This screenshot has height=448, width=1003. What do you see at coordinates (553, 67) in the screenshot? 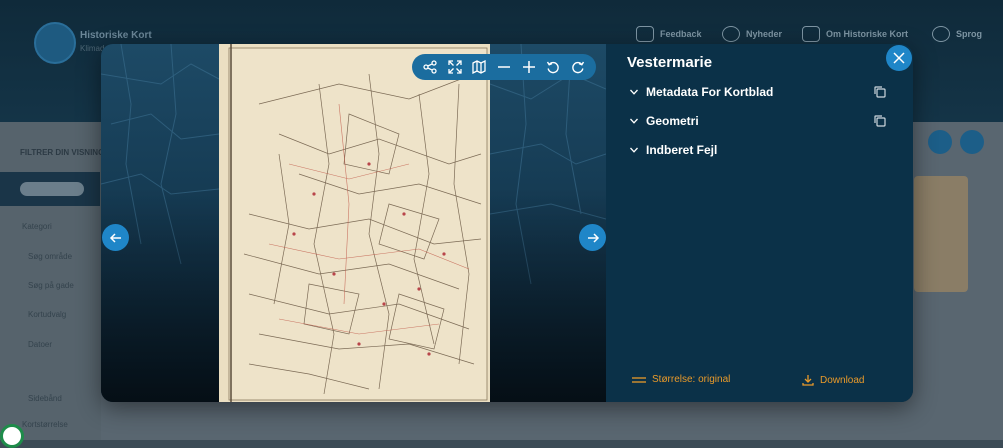
I see `rotate-left-icon` at bounding box center [553, 67].